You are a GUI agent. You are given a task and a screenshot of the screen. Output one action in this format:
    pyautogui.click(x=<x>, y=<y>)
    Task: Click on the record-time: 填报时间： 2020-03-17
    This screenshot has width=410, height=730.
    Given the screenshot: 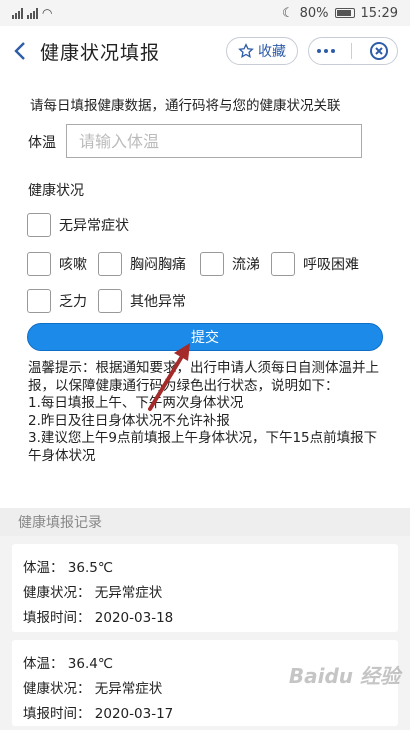 What is the action you would take?
    pyautogui.click(x=98, y=714)
    